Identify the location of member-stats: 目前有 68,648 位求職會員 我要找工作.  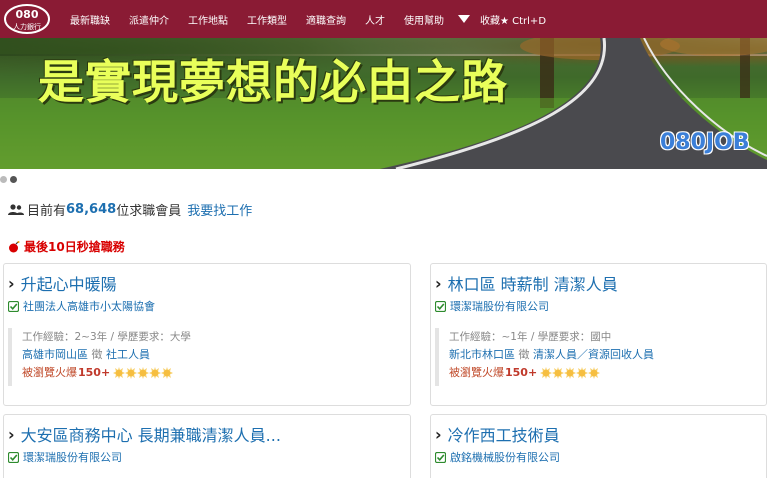
(130, 209).